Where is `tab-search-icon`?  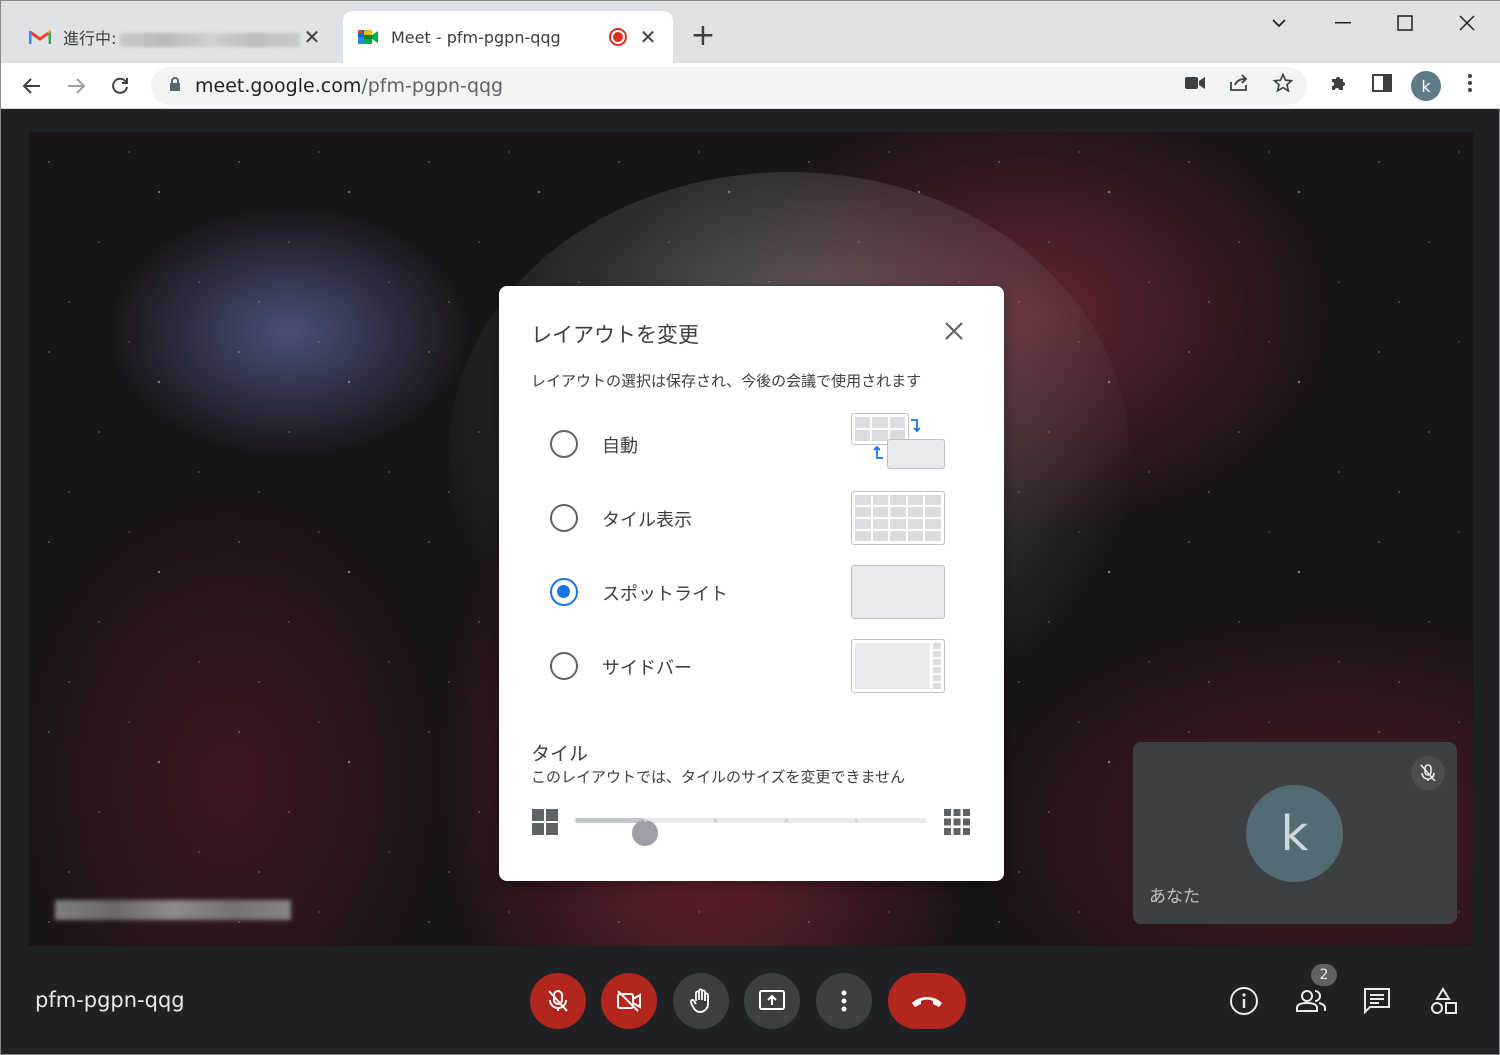
tab-search-icon is located at coordinates (1279, 23).